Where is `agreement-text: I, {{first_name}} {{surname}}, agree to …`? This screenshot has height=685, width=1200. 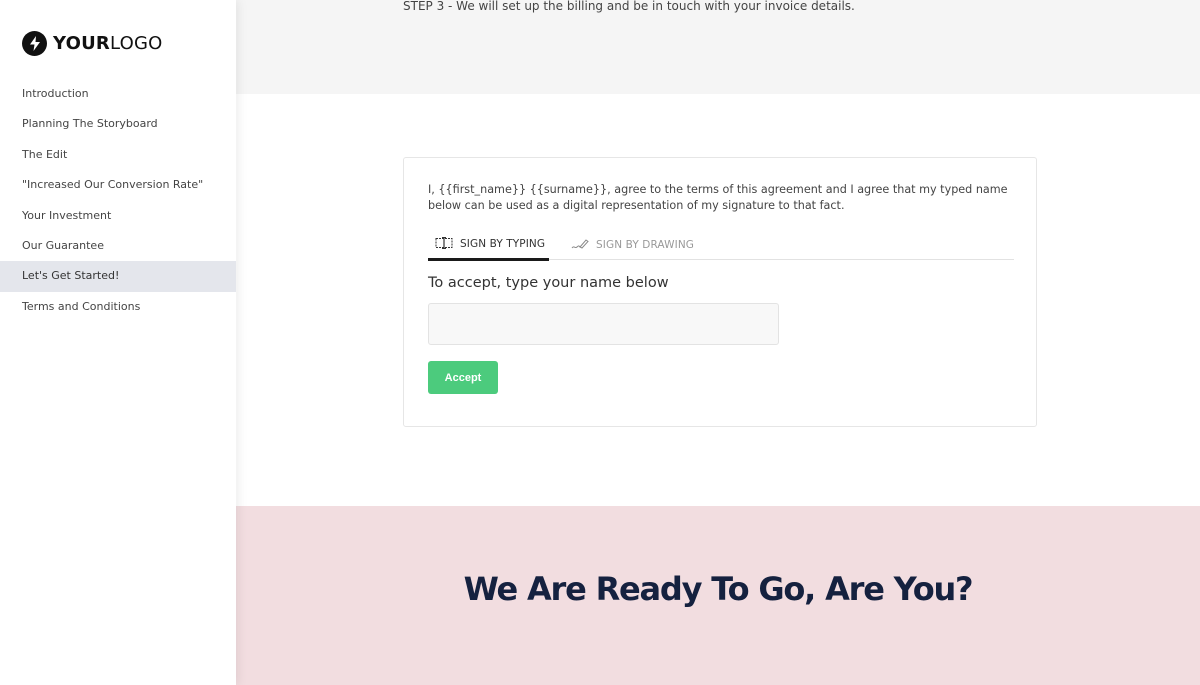 agreement-text: I, {{first_name}} {{surname}}, agree to … is located at coordinates (718, 197).